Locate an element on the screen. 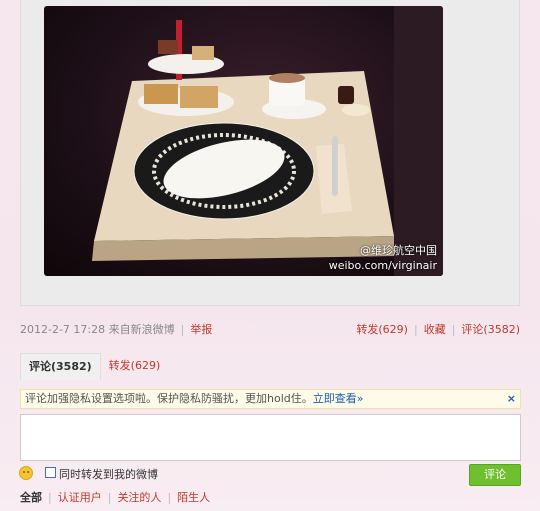 Image resolution: width=540 pixels, height=511 pixels. filter-following: 关注的人 is located at coordinates (139, 497).